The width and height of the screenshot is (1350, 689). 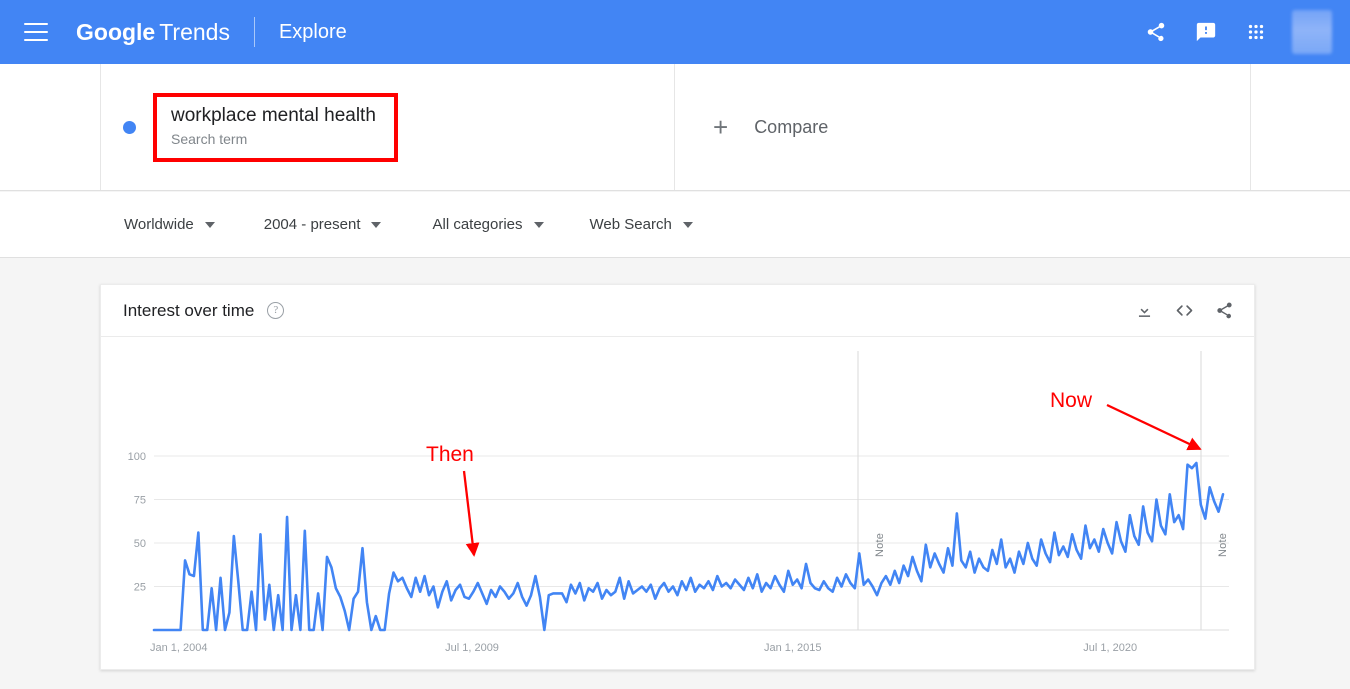 What do you see at coordinates (209, 138) in the screenshot?
I see `search-term-type-label: Search term` at bounding box center [209, 138].